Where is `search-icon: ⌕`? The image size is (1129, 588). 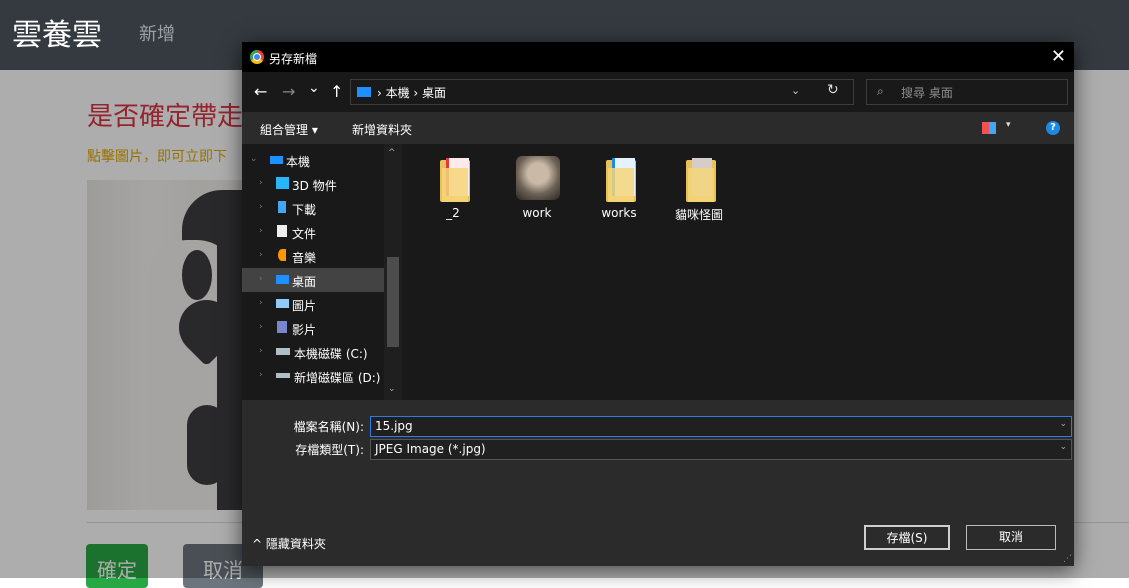 search-icon: ⌕ is located at coordinates (880, 91).